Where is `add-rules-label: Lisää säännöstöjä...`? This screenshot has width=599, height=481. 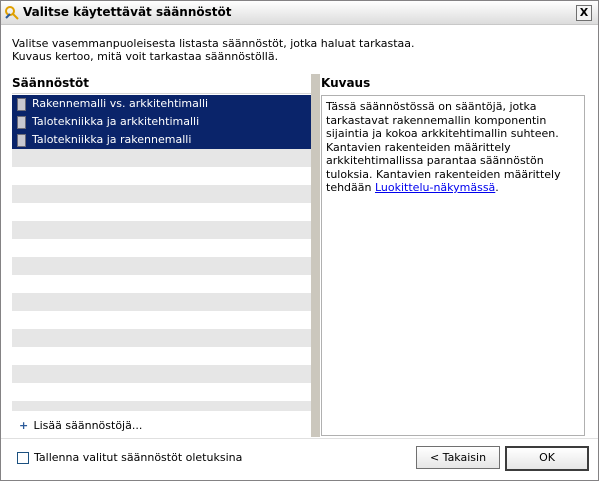
add-rules-label: Lisää säännöstöjä... is located at coordinates (88, 425).